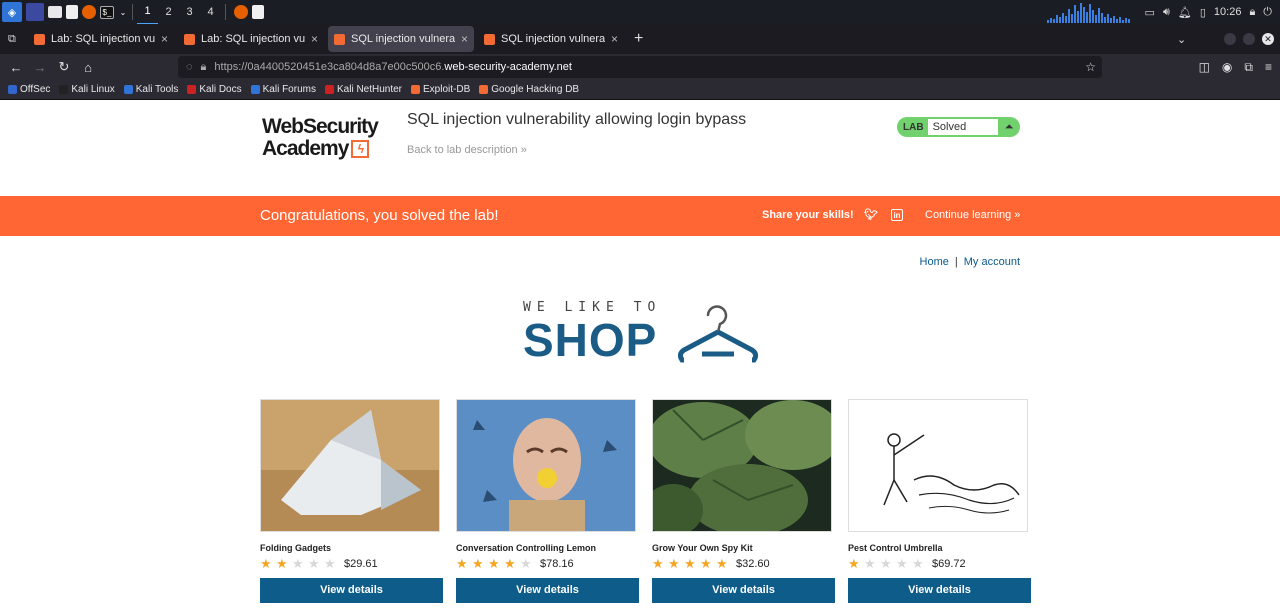 Image resolution: width=1280 pixels, height=614 pixels. I want to click on extensions-icon: ⧉, so click(1248, 67).